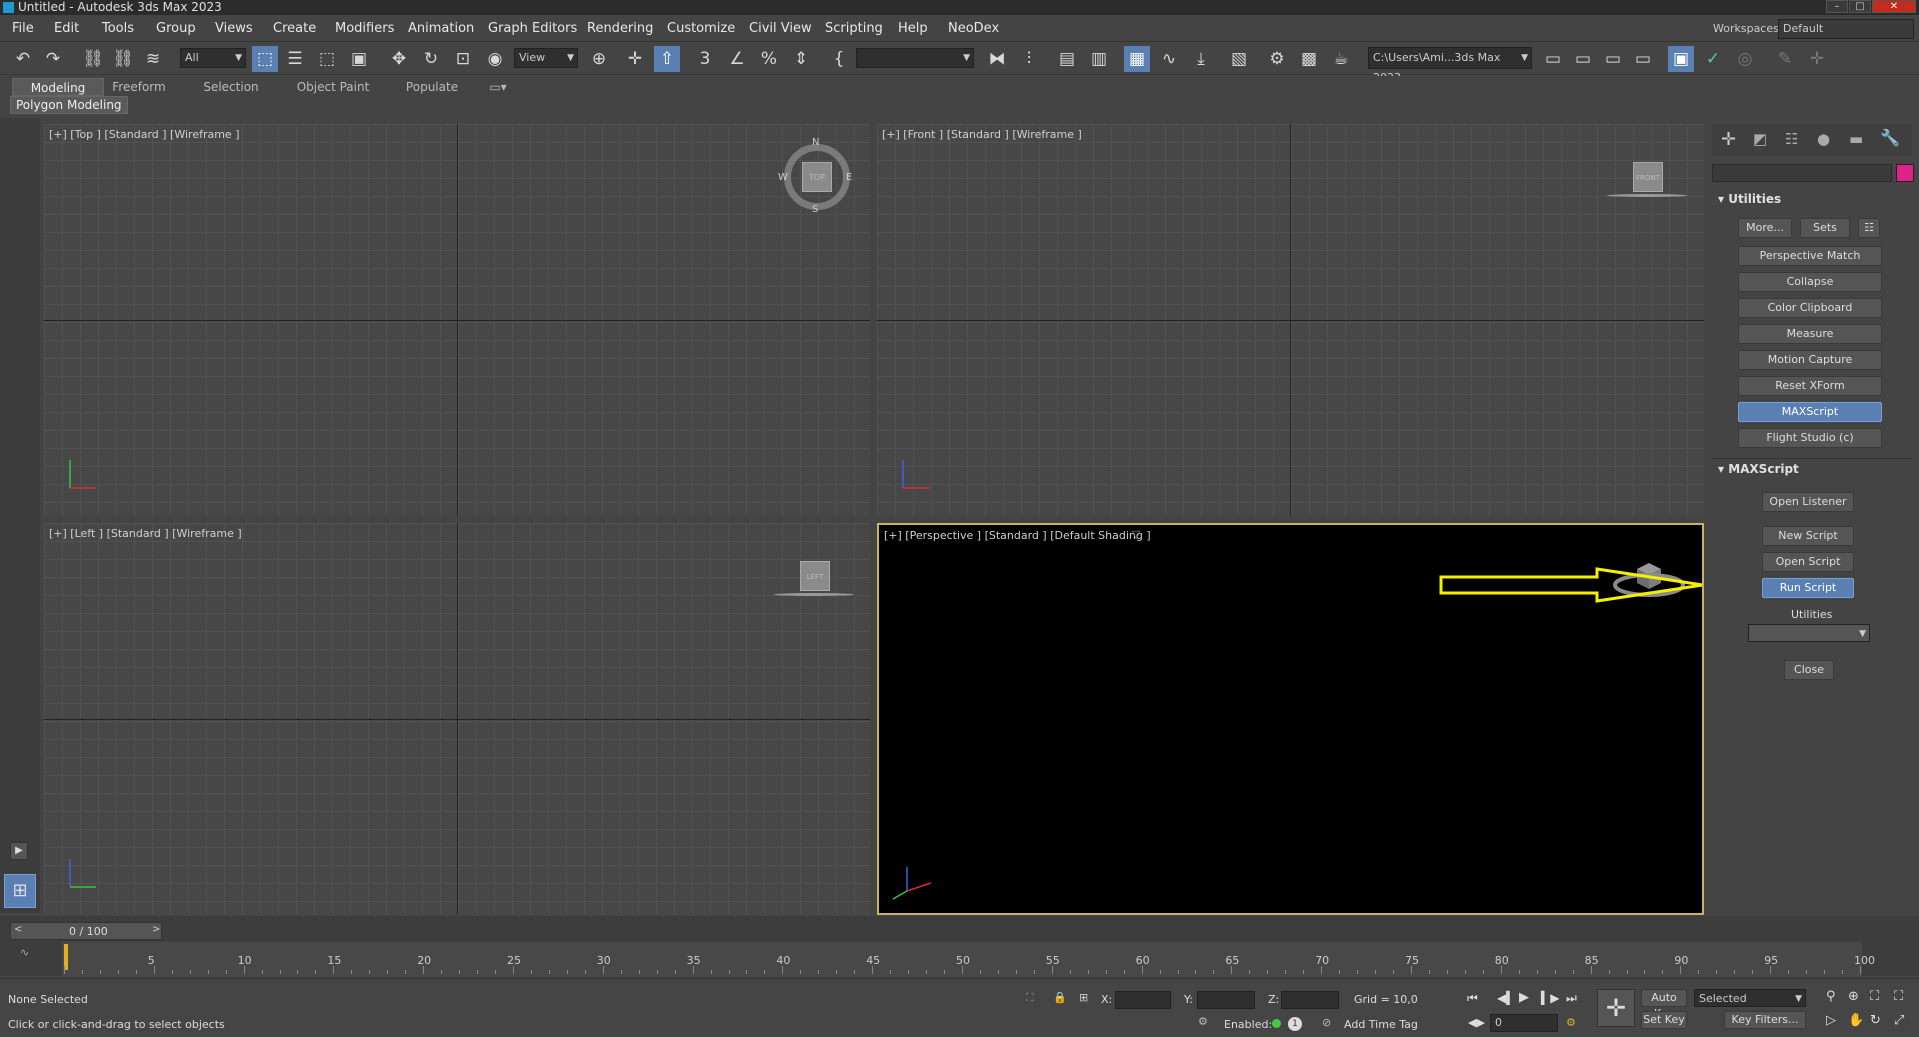 This screenshot has height=1037, width=1919. I want to click on undo-icon: ↶, so click(23, 59).